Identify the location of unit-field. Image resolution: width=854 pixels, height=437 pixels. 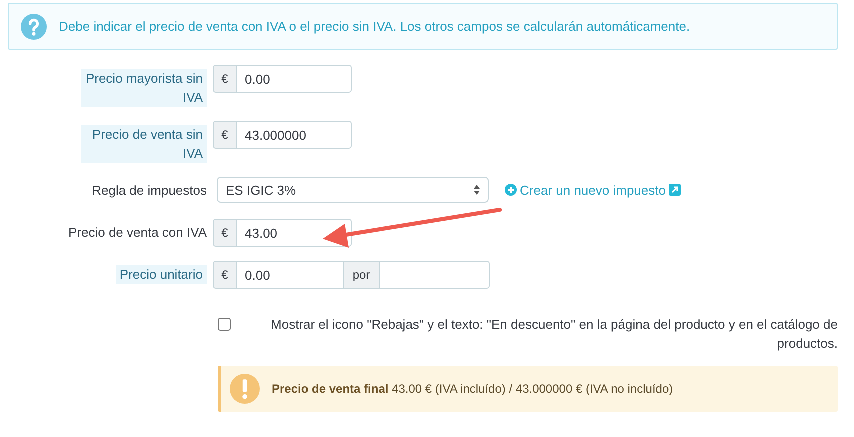
(435, 275).